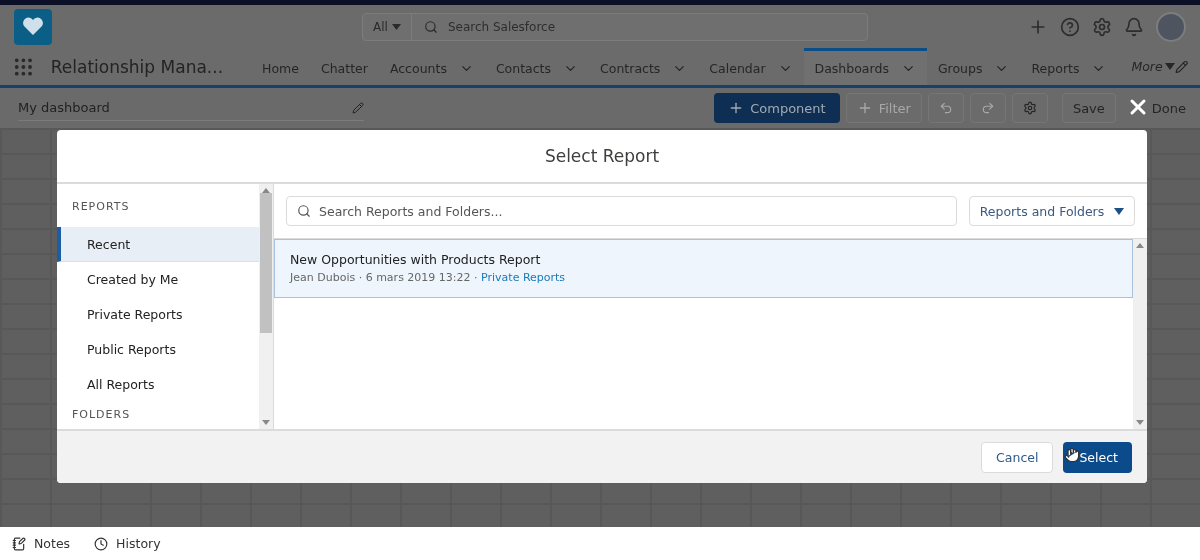 The image size is (1200, 560). What do you see at coordinates (777, 108) in the screenshot?
I see `add-component-button: Component` at bounding box center [777, 108].